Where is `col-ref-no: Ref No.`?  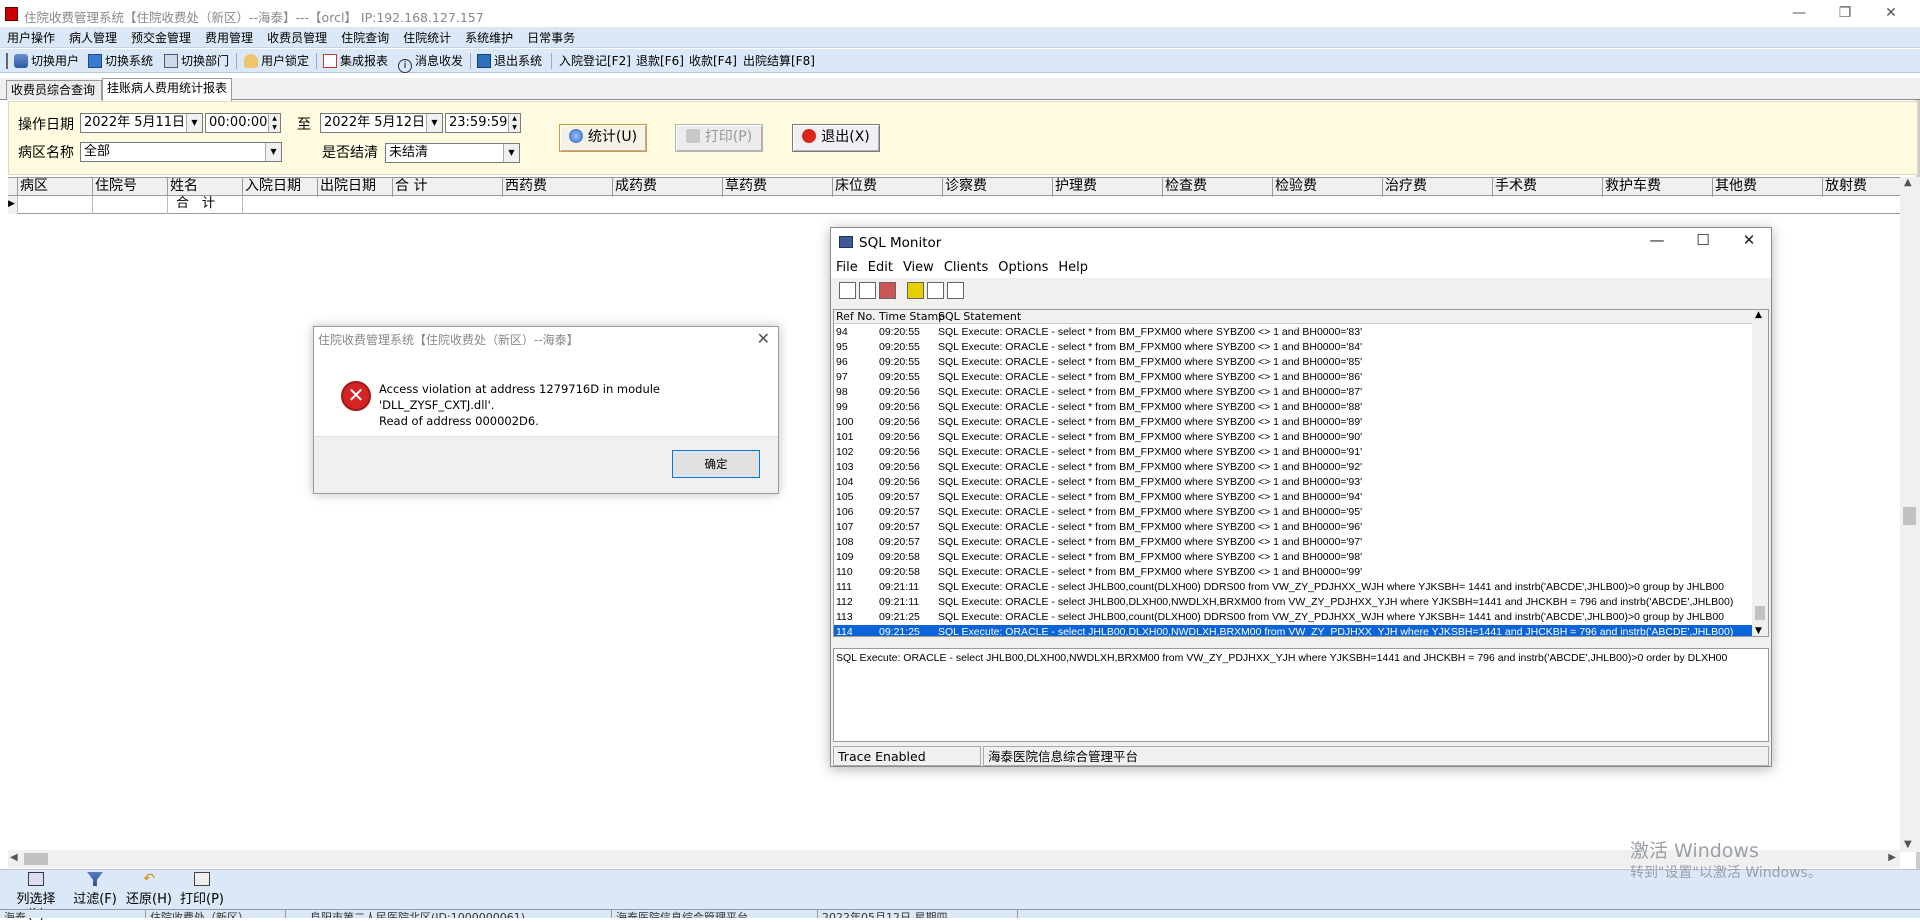 col-ref-no: Ref No. is located at coordinates (856, 316).